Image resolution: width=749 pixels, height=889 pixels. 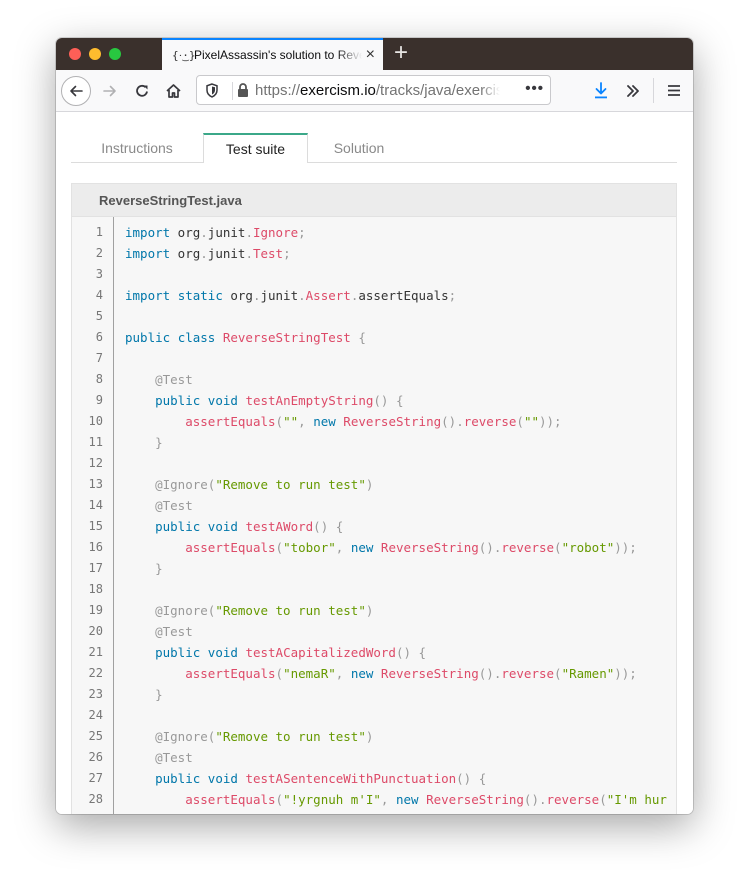 I want to click on code-text: @Ignore("Remove to run test"), so click(x=249, y=610).